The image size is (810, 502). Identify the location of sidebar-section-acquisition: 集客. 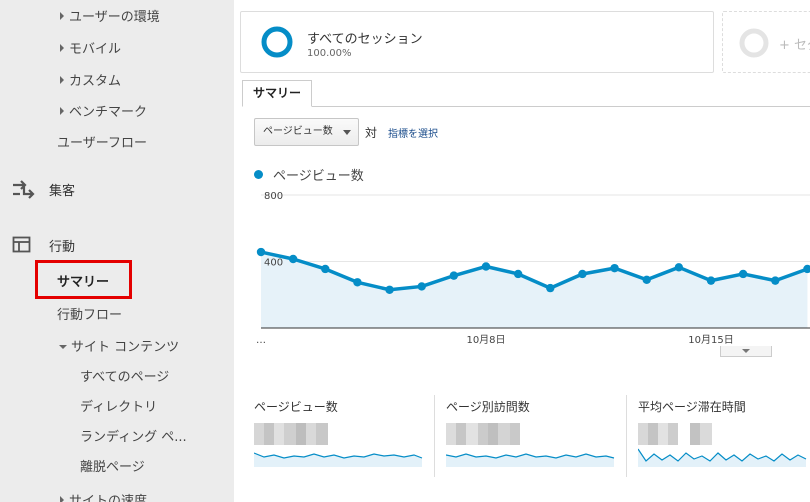
(112, 190).